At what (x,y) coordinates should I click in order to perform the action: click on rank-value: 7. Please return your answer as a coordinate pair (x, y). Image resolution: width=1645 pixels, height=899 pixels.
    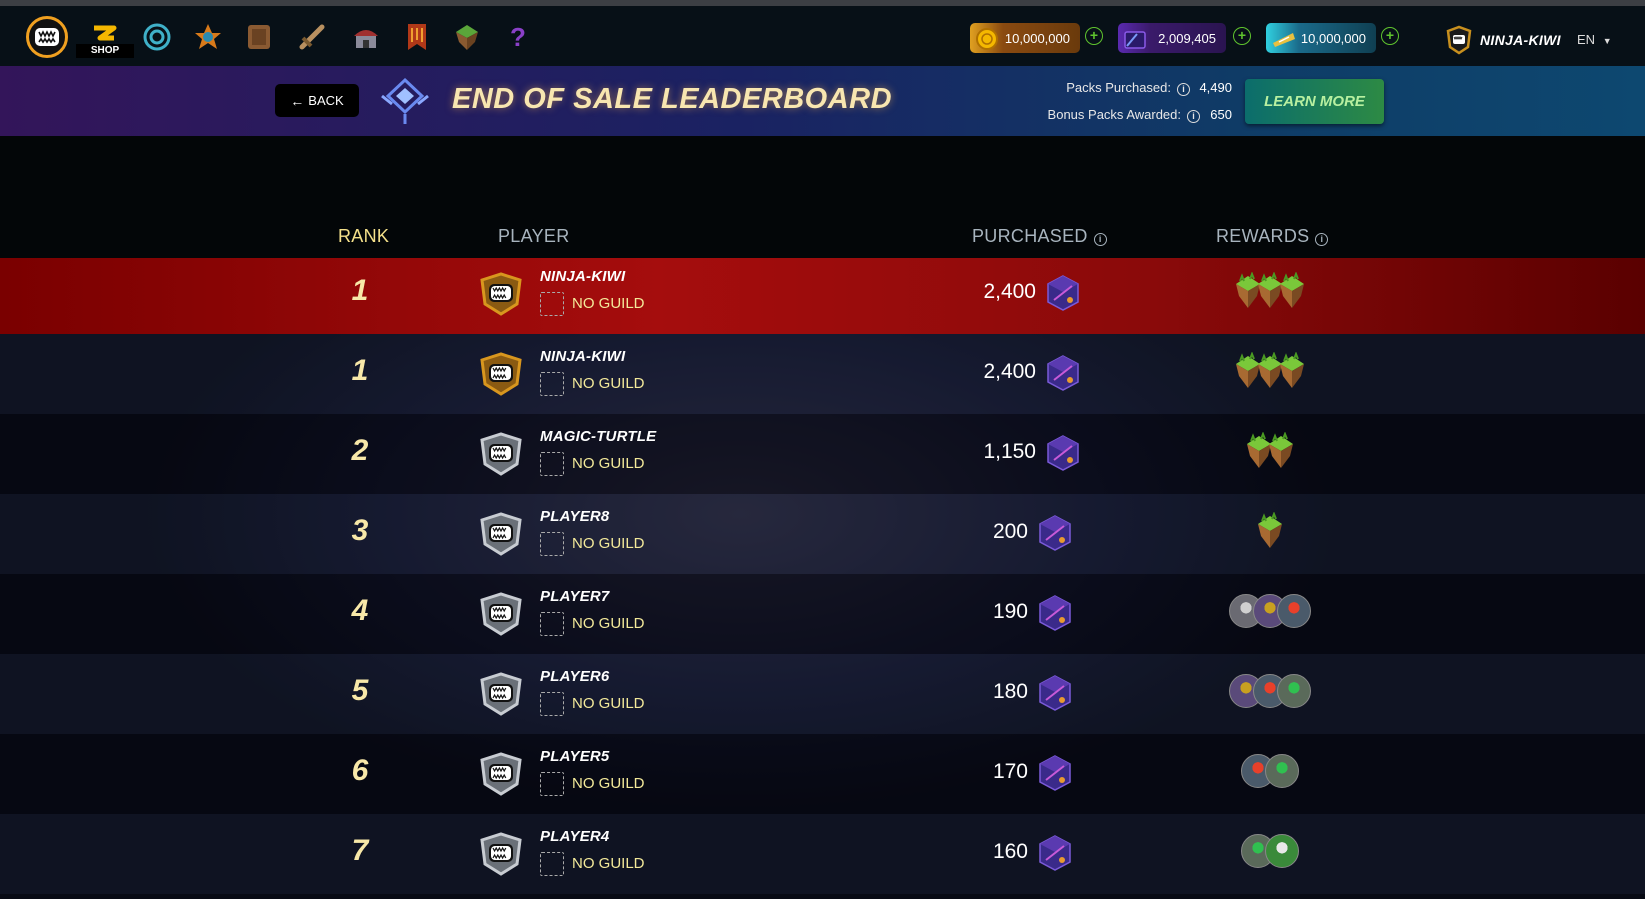
    Looking at the image, I should click on (360, 850).